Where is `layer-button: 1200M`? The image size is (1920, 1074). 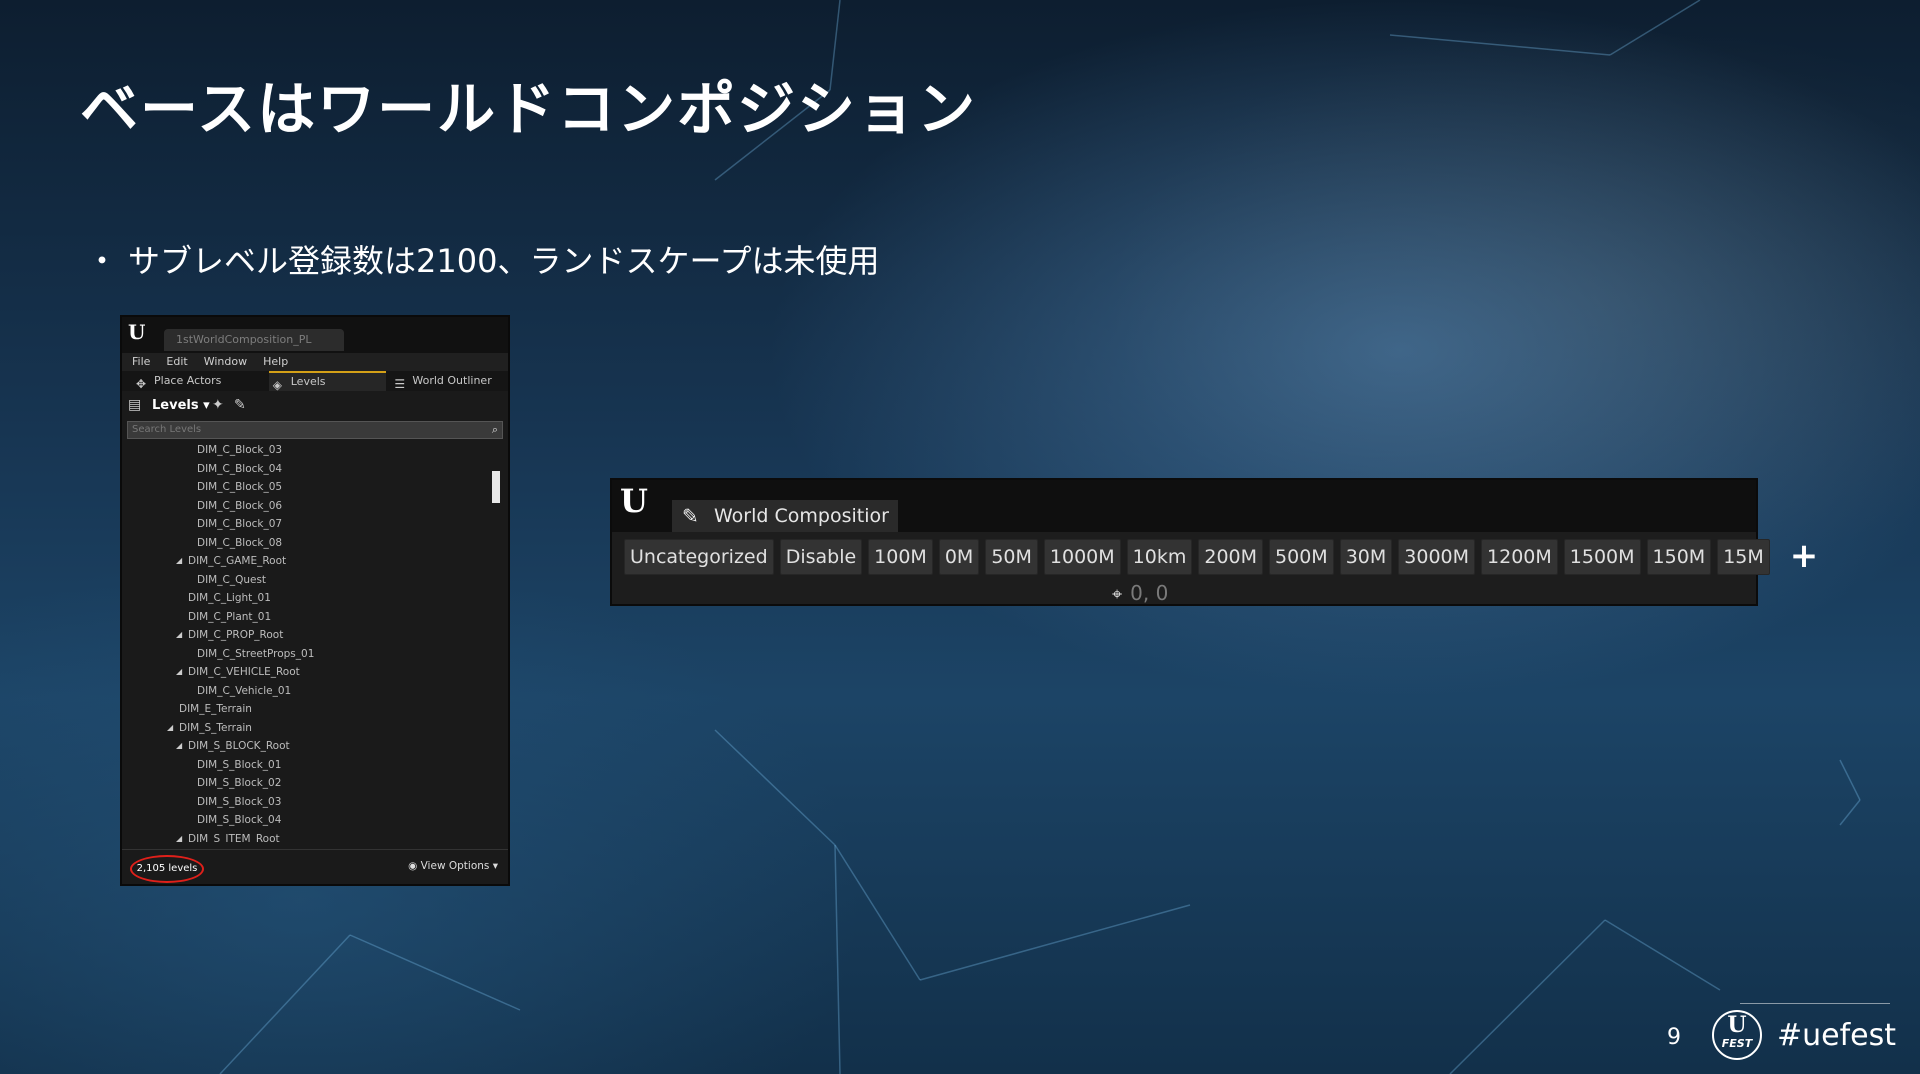
layer-button: 1200M is located at coordinates (1519, 557).